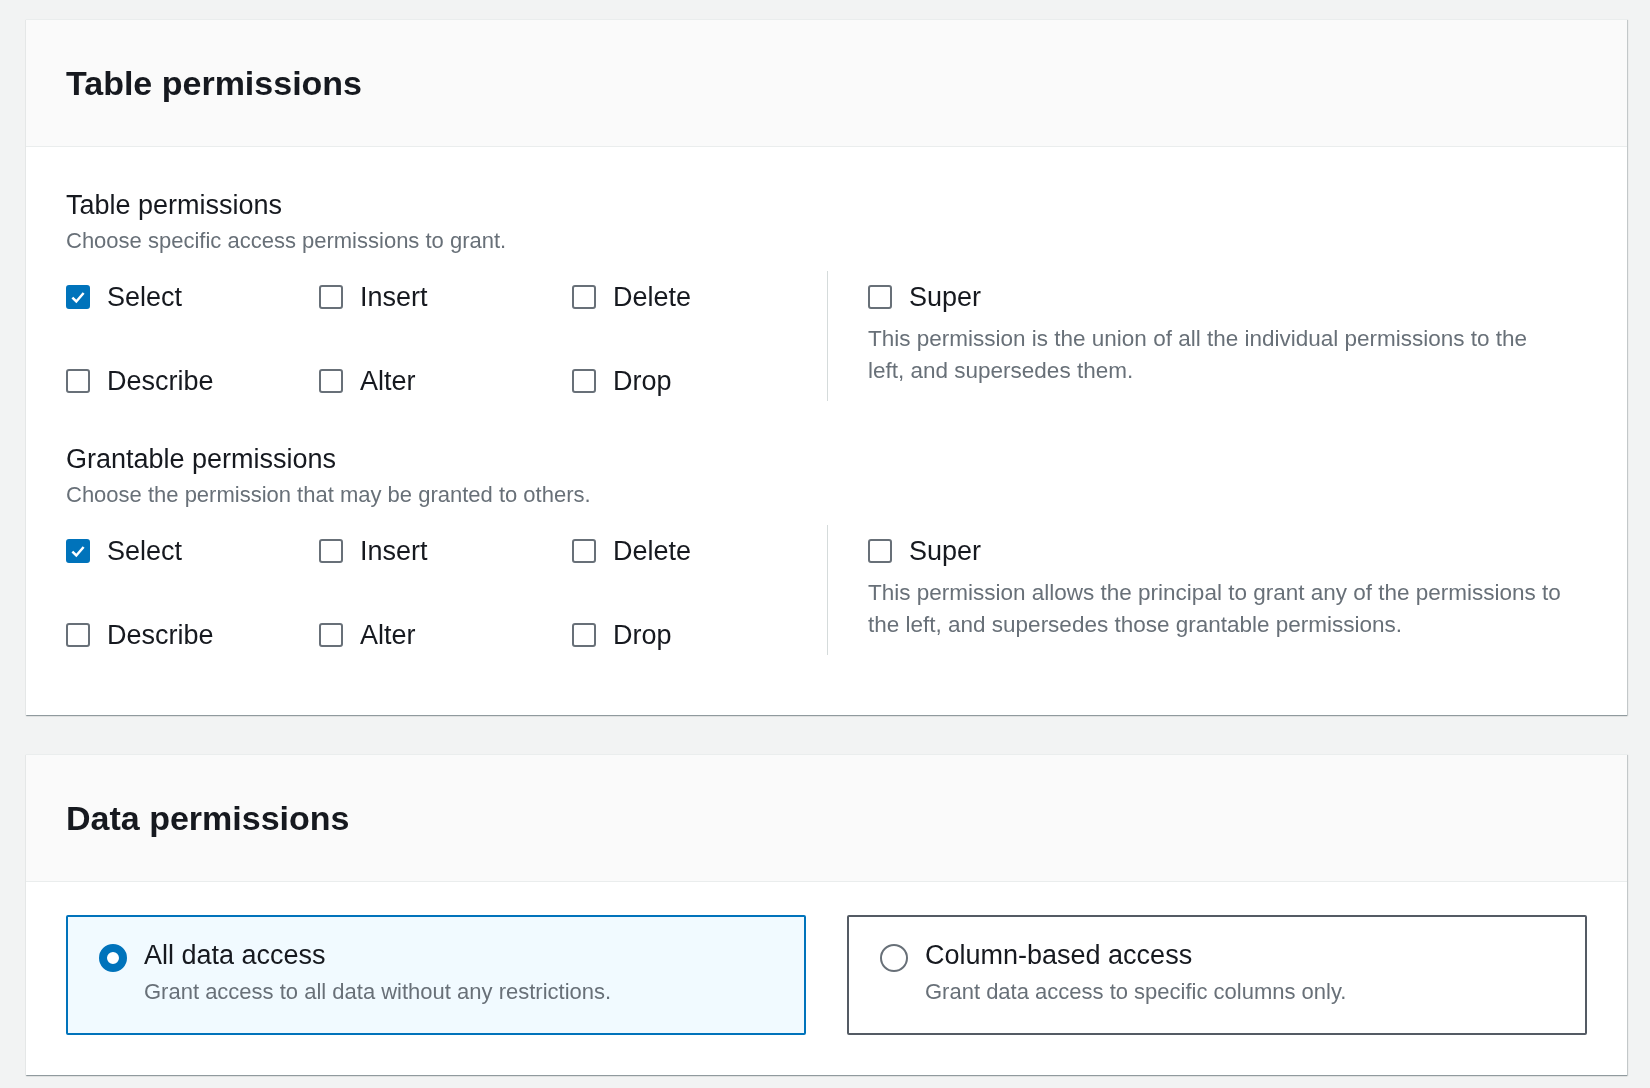 This screenshot has height=1088, width=1650. I want to click on option-description: This permission is the union of all the individual permissions to the left, and supersedes them., so click(1198, 355).